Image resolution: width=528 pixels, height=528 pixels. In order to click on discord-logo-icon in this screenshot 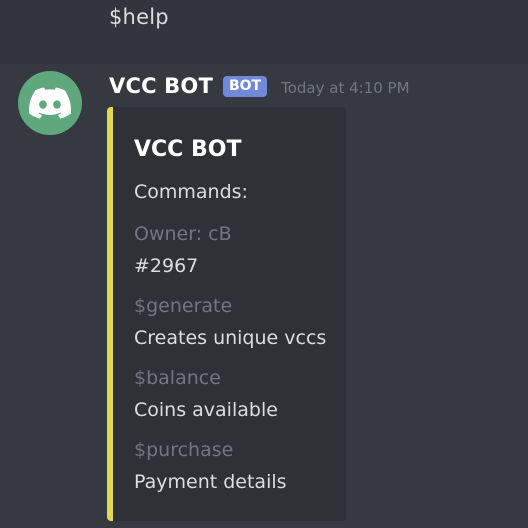, I will do `click(50, 103)`.